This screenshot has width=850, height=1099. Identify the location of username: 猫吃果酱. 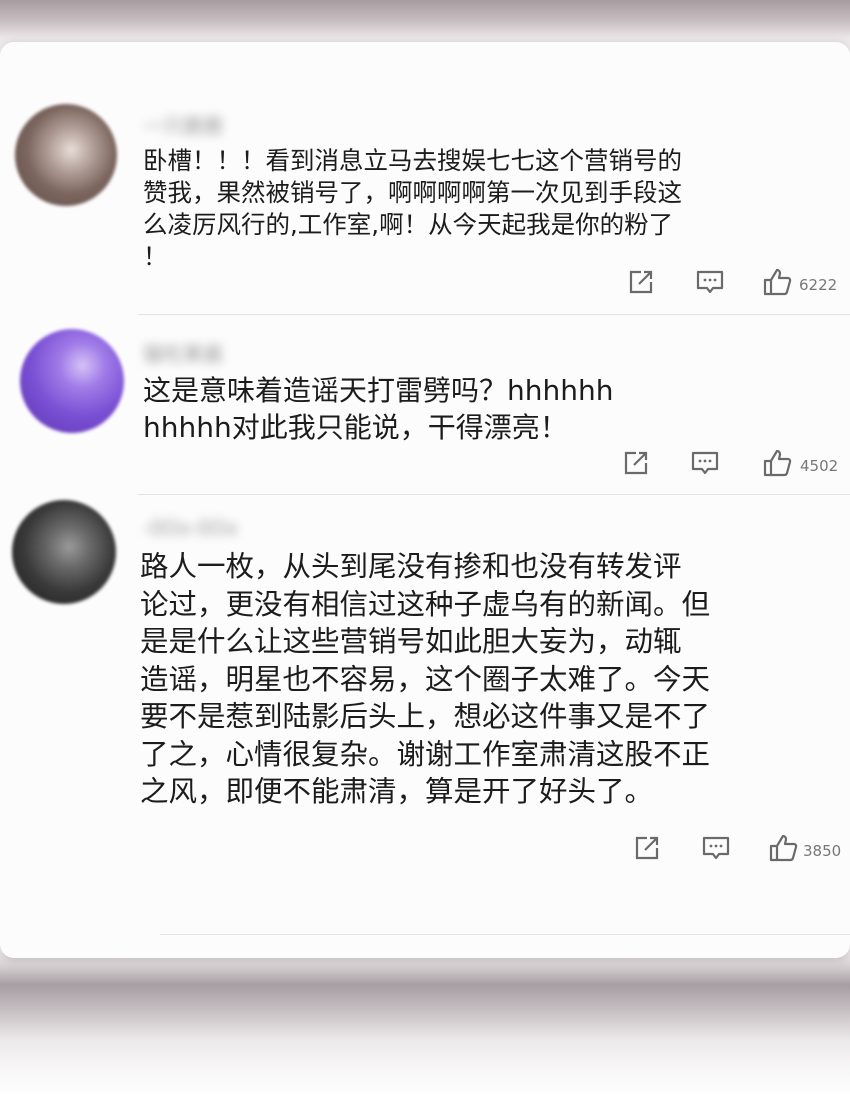
(183, 352).